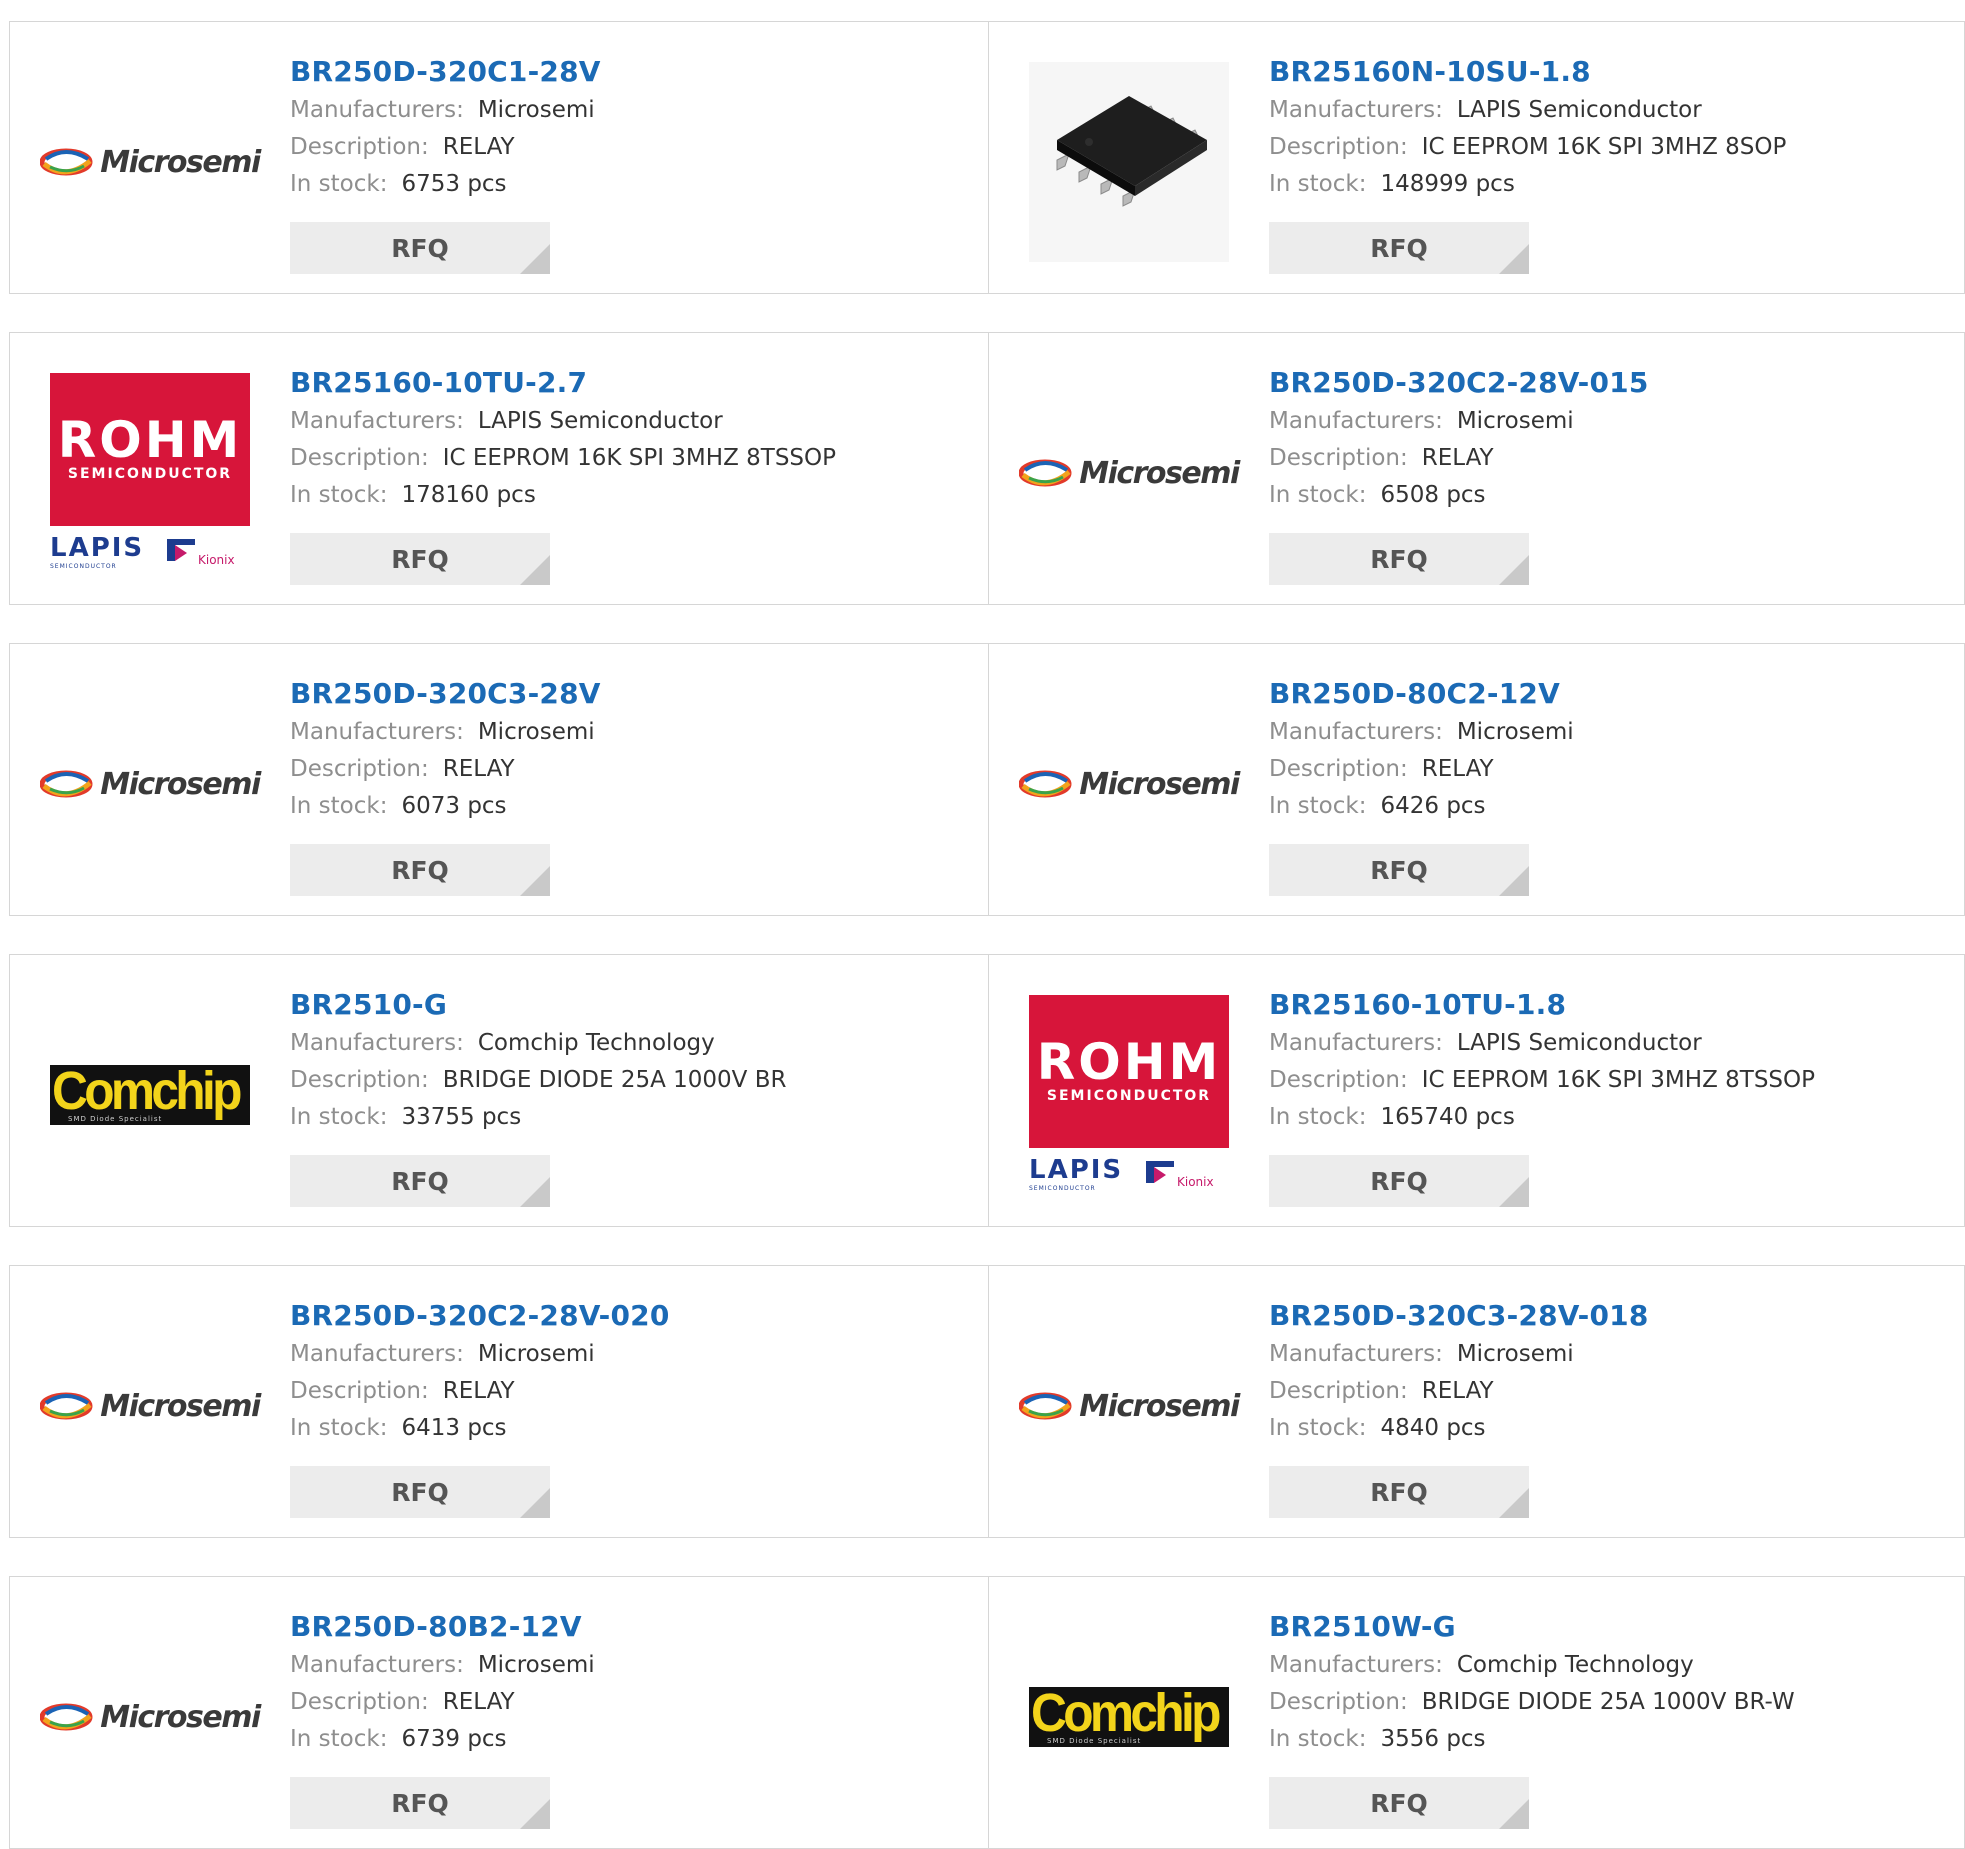 The width and height of the screenshot is (1965, 1849). What do you see at coordinates (538, 1005) in the screenshot?
I see `part-number-link: BR2510-G` at bounding box center [538, 1005].